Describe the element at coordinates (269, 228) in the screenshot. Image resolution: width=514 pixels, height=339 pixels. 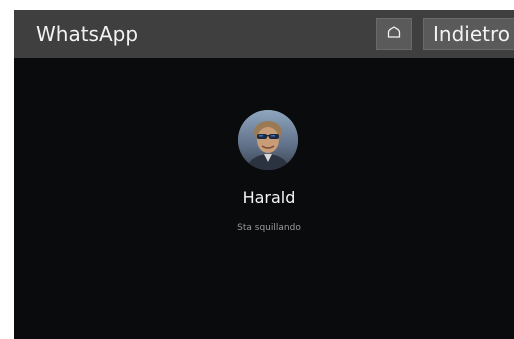
I see `call-status: Sta squillando` at that location.